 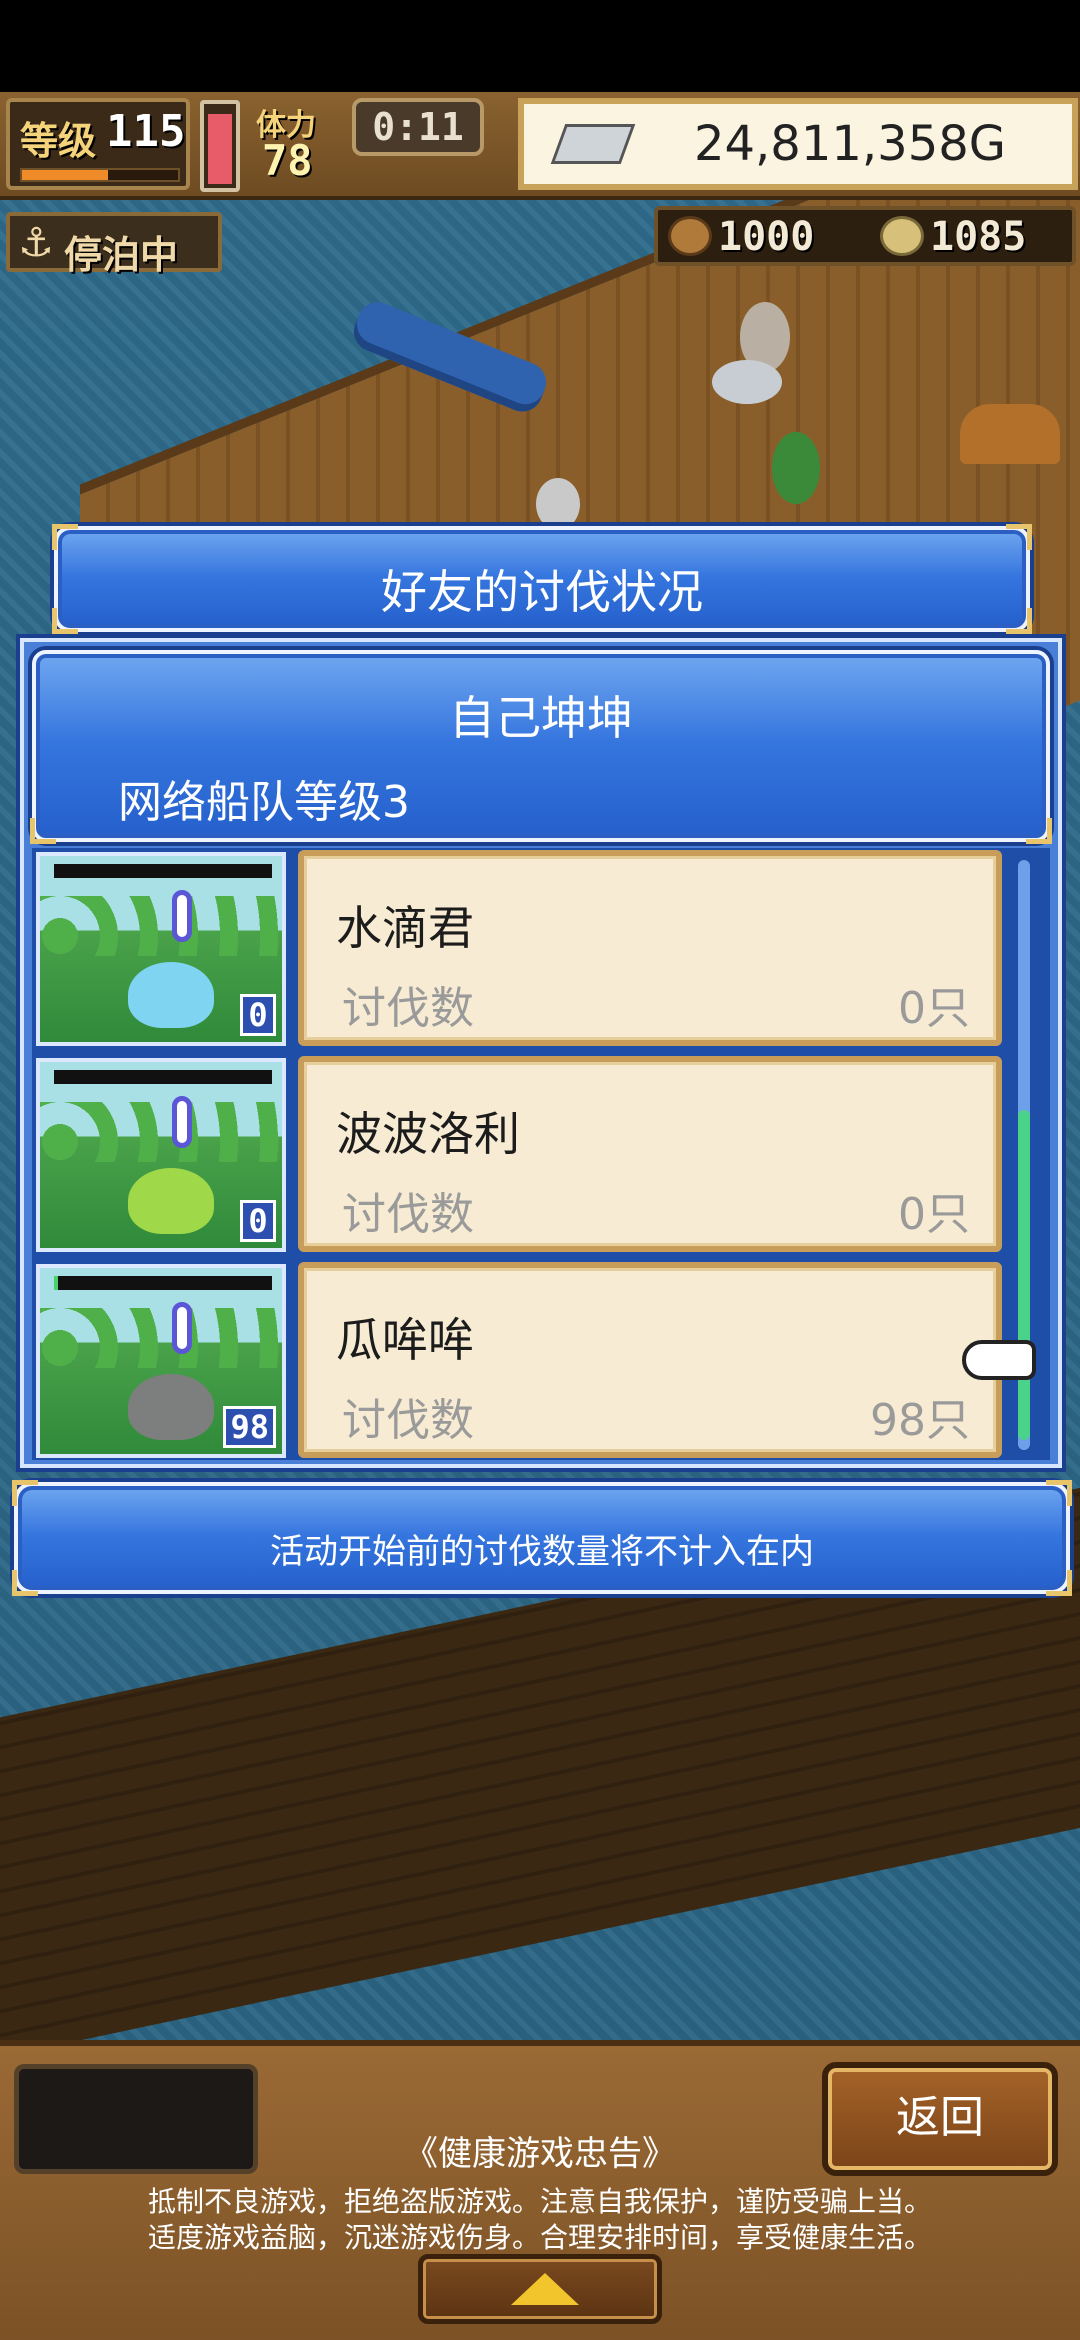 What do you see at coordinates (220, 149) in the screenshot?
I see `stamina-gauge-fill` at bounding box center [220, 149].